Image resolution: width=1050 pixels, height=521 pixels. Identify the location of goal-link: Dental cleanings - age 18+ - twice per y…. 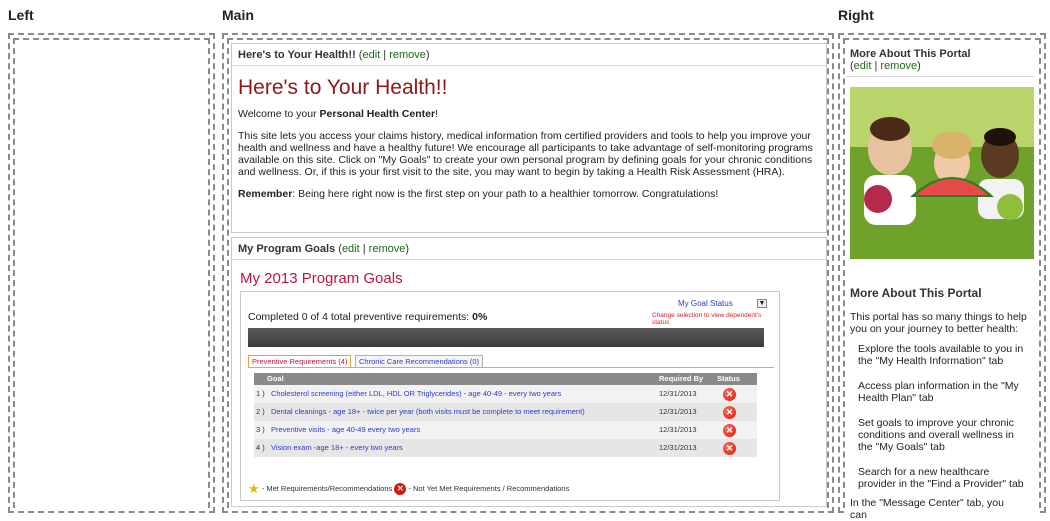
(428, 412).